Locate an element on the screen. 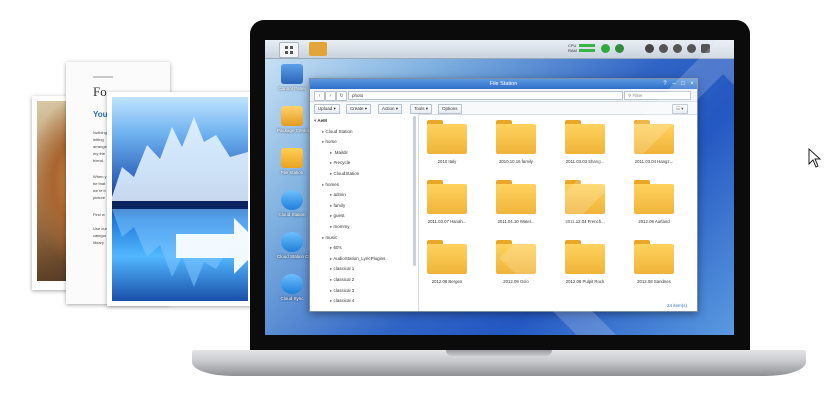 The height and width of the screenshot is (407, 834). folder-name: 2012.08 Sandnes is located at coordinates (654, 281).